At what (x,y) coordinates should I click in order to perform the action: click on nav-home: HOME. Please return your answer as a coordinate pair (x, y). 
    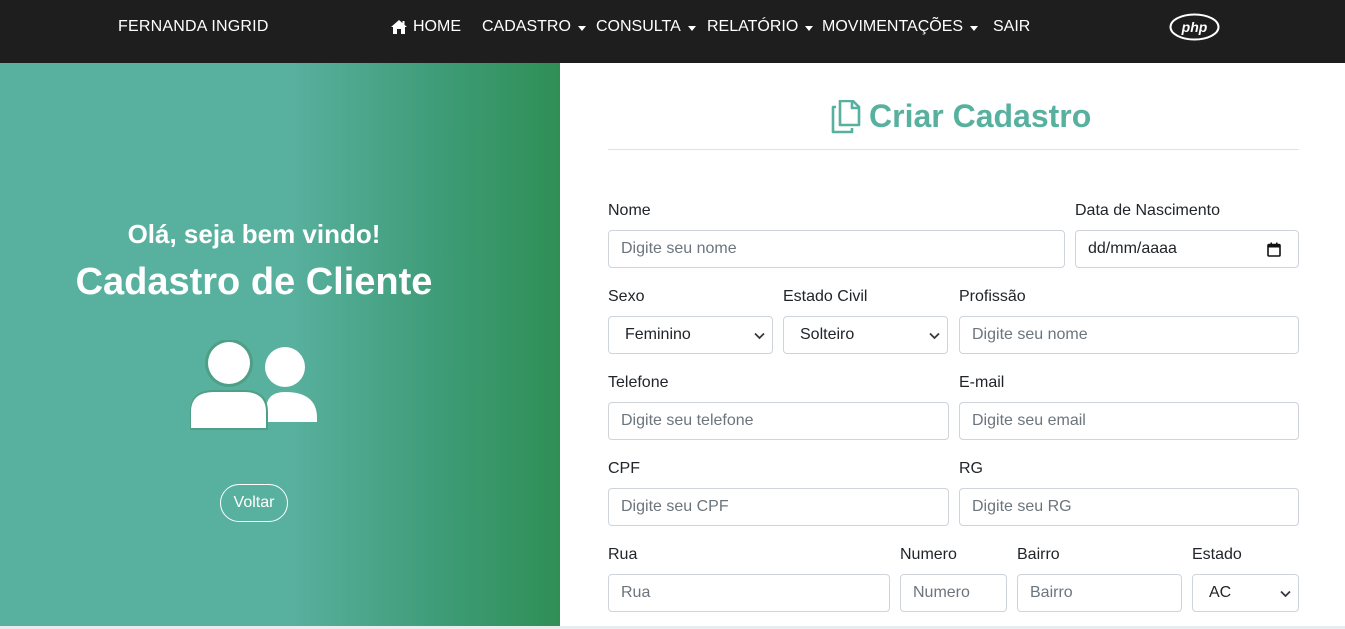
    Looking at the image, I should click on (425, 27).